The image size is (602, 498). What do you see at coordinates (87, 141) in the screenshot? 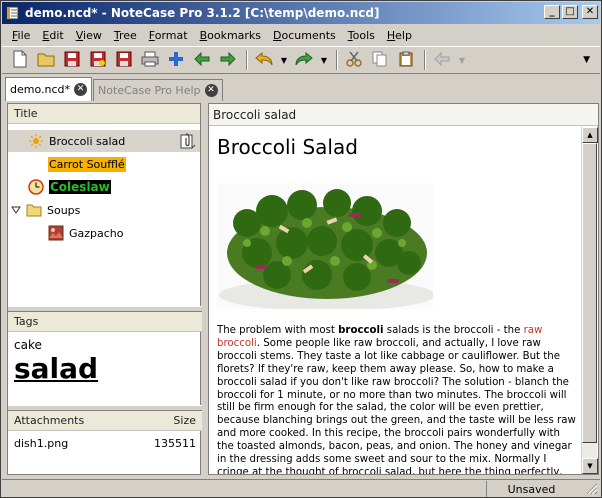
I see `tree-item-label: Broccoli salad` at bounding box center [87, 141].